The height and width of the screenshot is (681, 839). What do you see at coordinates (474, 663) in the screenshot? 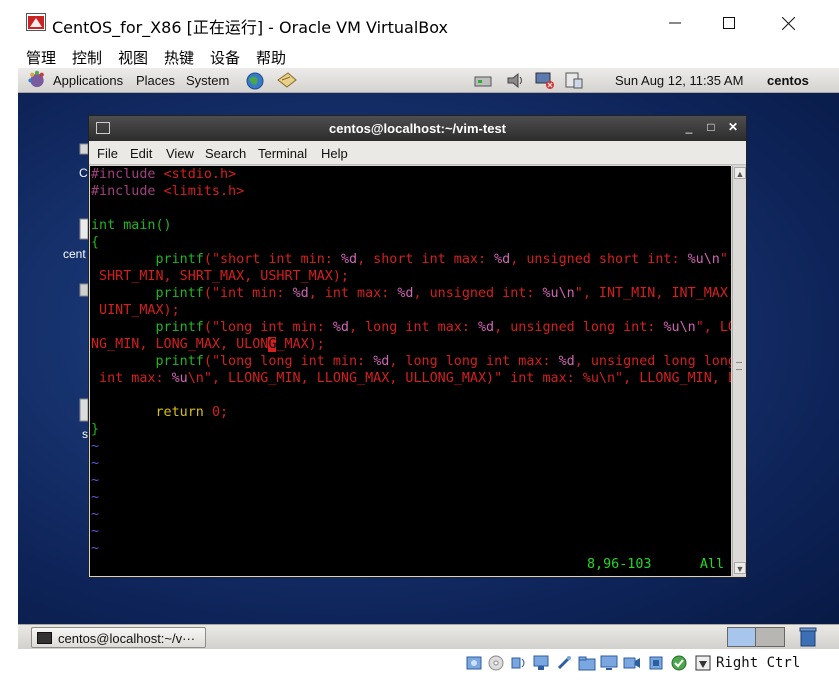
I see `hard-disk-icon` at bounding box center [474, 663].